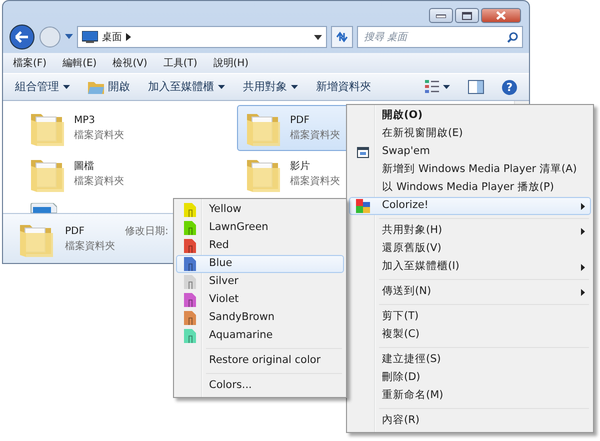  I want to click on folder-name: MP3, so click(85, 121).